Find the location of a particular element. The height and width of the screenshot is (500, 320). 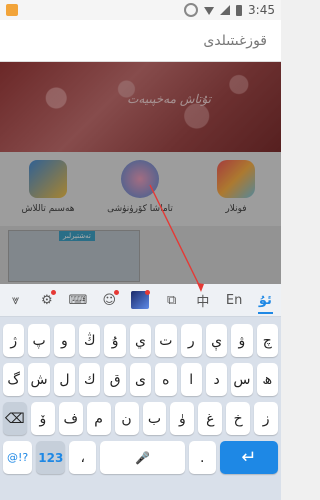

sync-icon is located at coordinates (191, 10).